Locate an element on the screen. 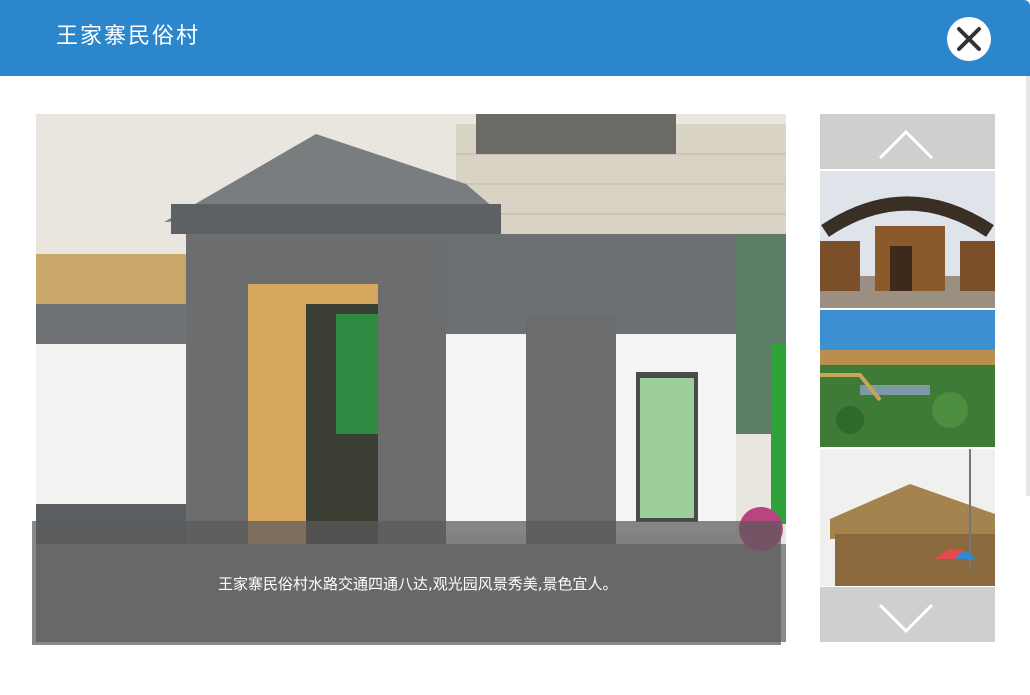 The image size is (1030, 695). thumbnail-lotus-pond is located at coordinates (907, 378).